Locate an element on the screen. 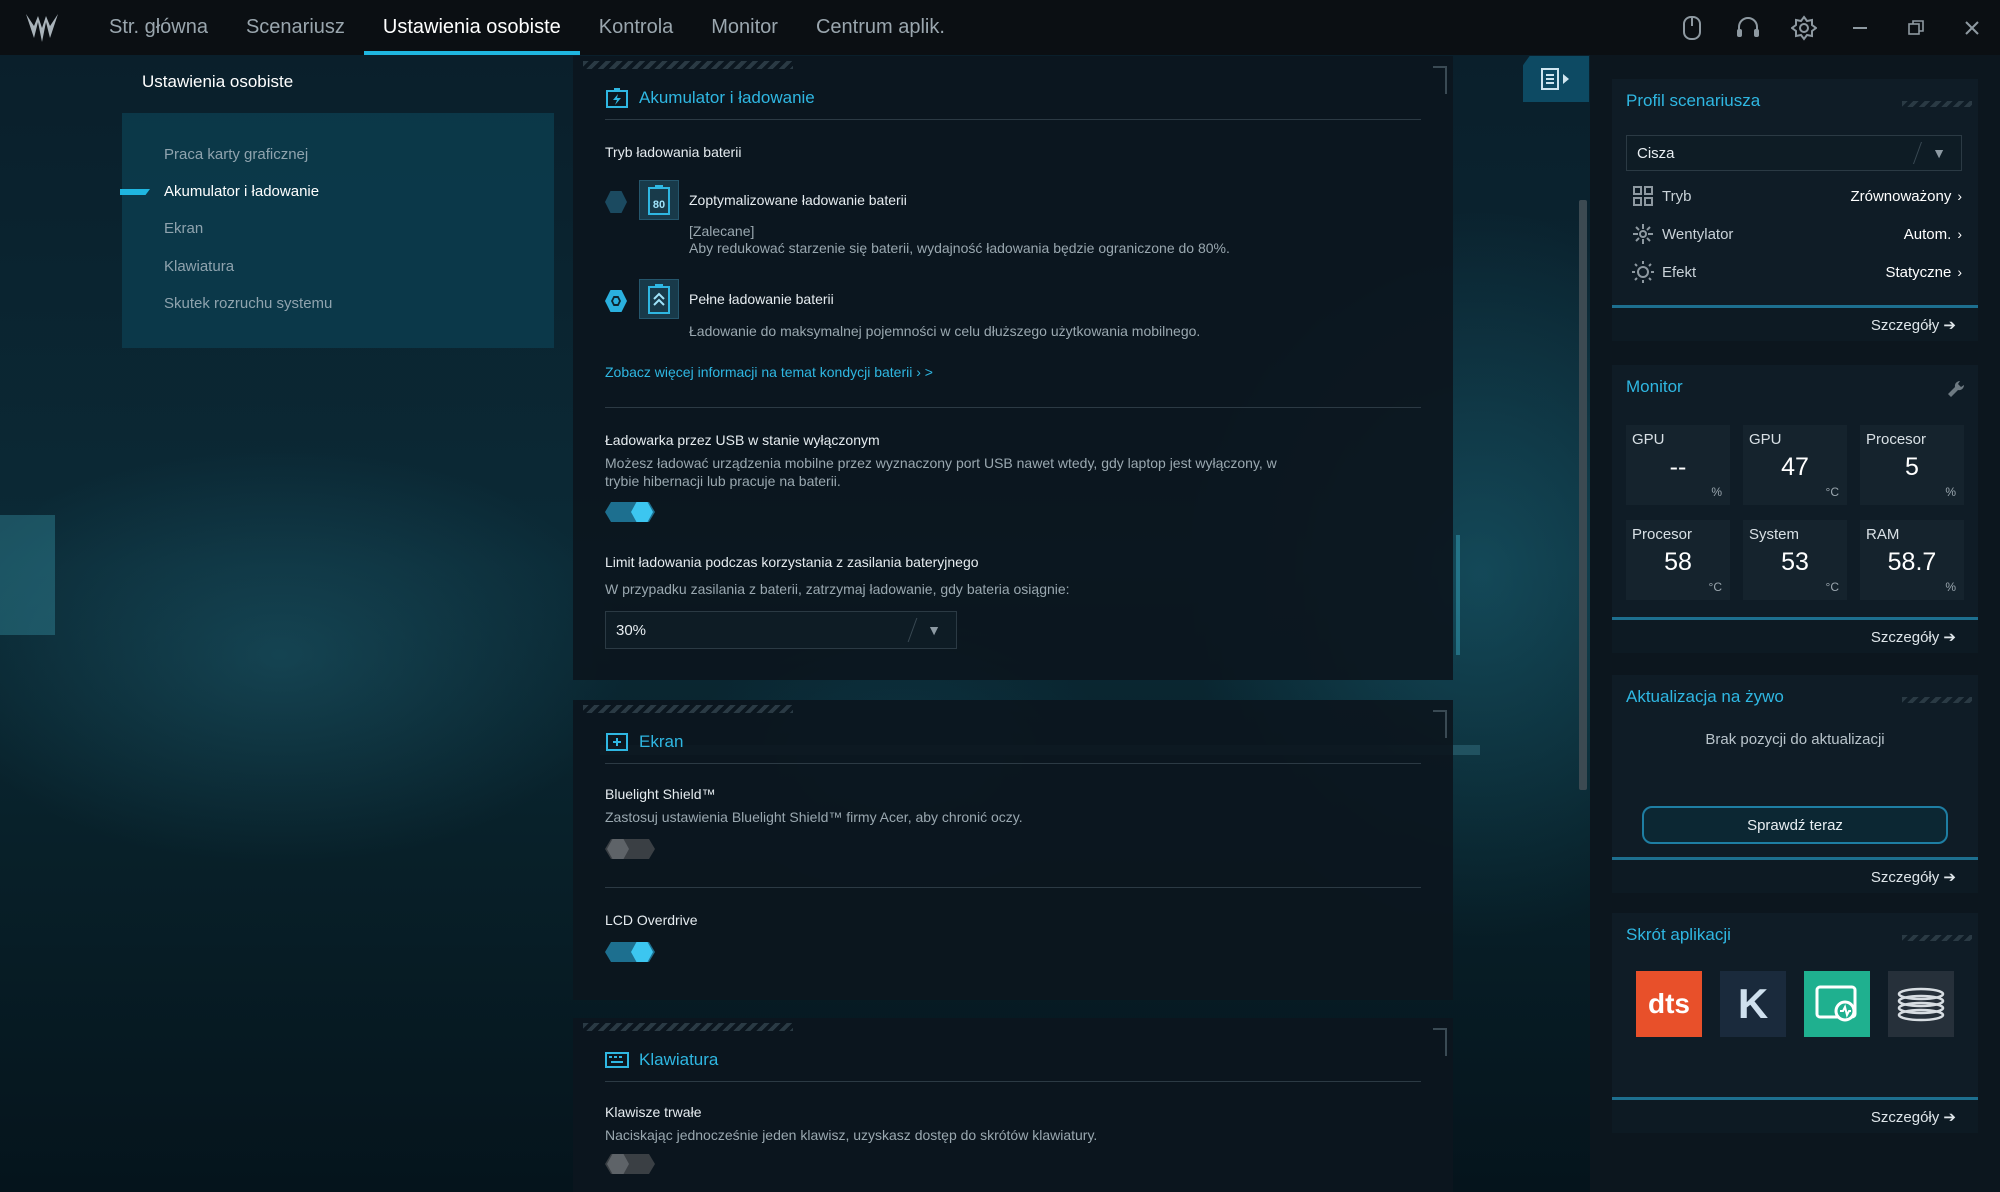 This screenshot has height=1192, width=2000. sidebar-active-marker is located at coordinates (135, 192).